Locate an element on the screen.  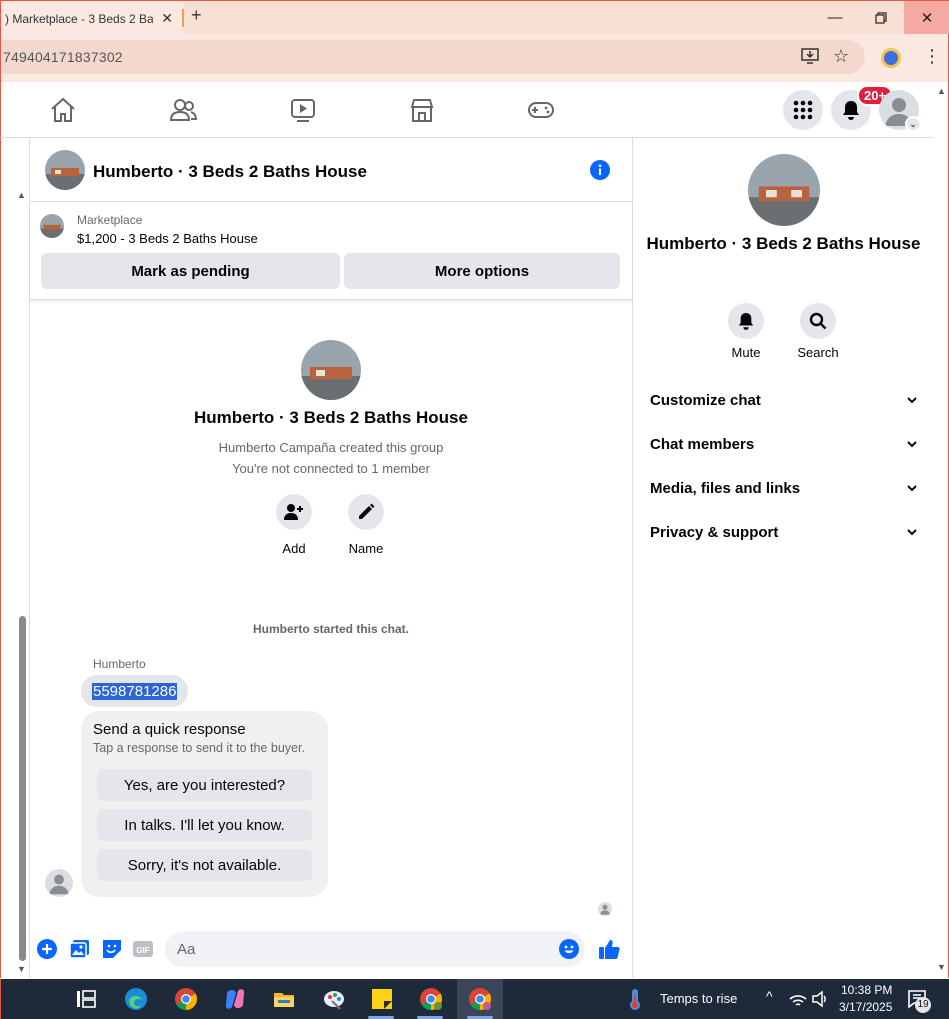
search-icon is located at coordinates (818, 321).